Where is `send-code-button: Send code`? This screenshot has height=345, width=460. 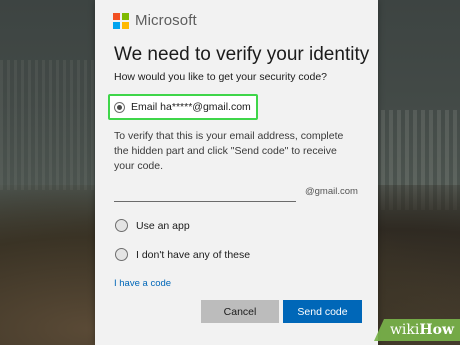 send-code-button: Send code is located at coordinates (322, 311).